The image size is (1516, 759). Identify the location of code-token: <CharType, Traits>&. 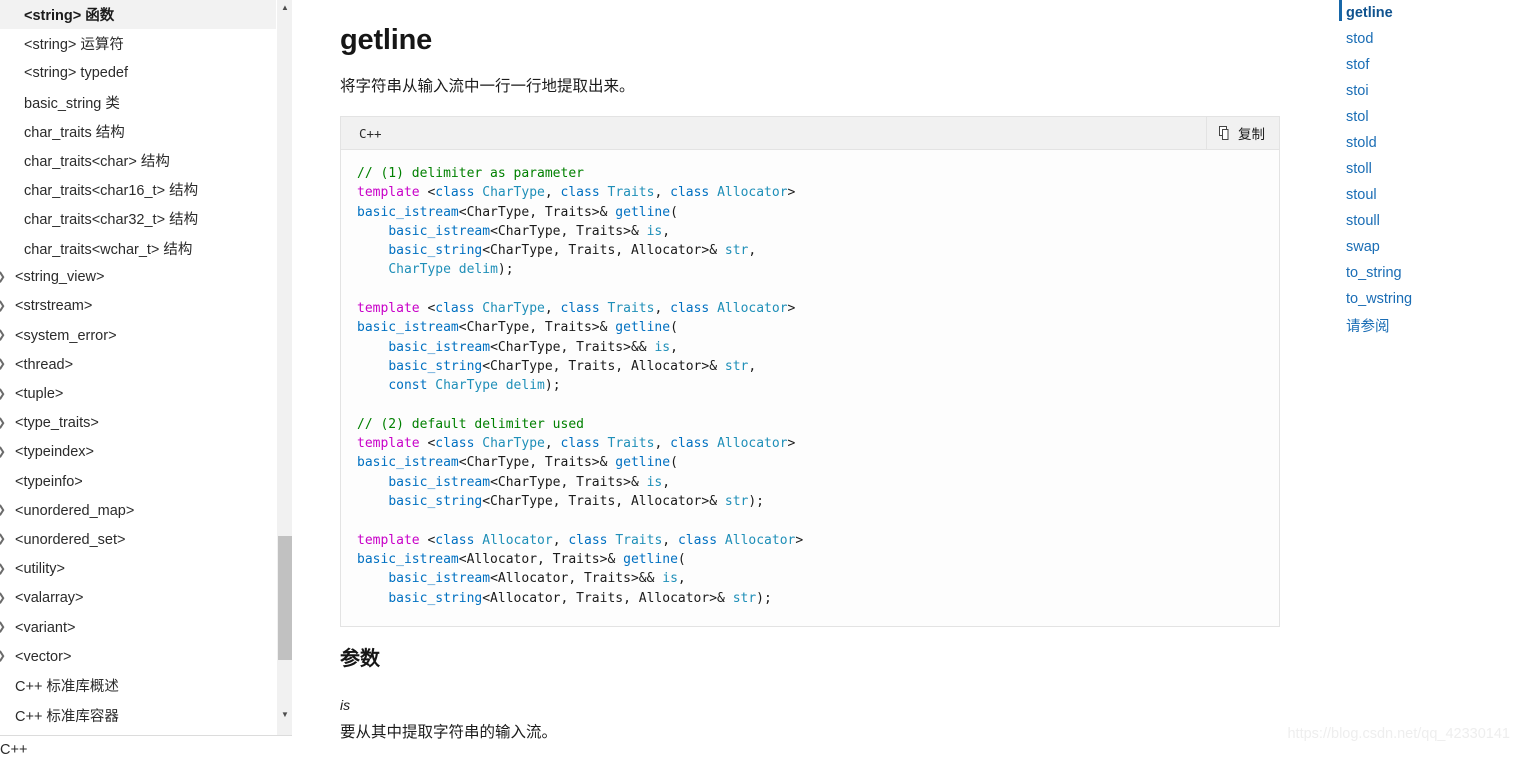
(568, 482).